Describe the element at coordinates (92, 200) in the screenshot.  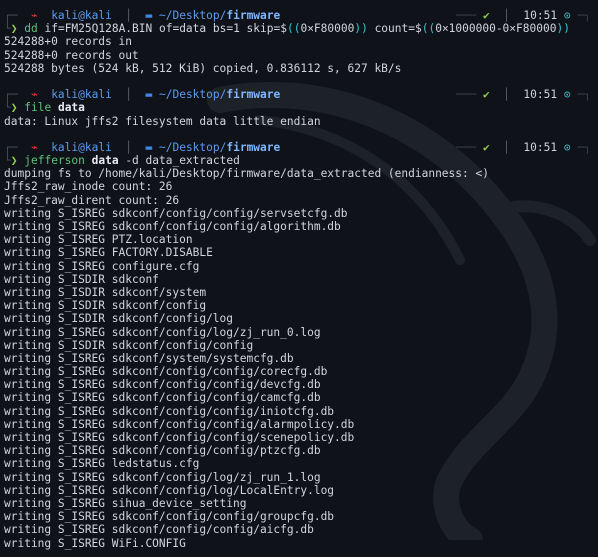
I see `output-line: Jffs2_raw_dirent count: 26` at that location.